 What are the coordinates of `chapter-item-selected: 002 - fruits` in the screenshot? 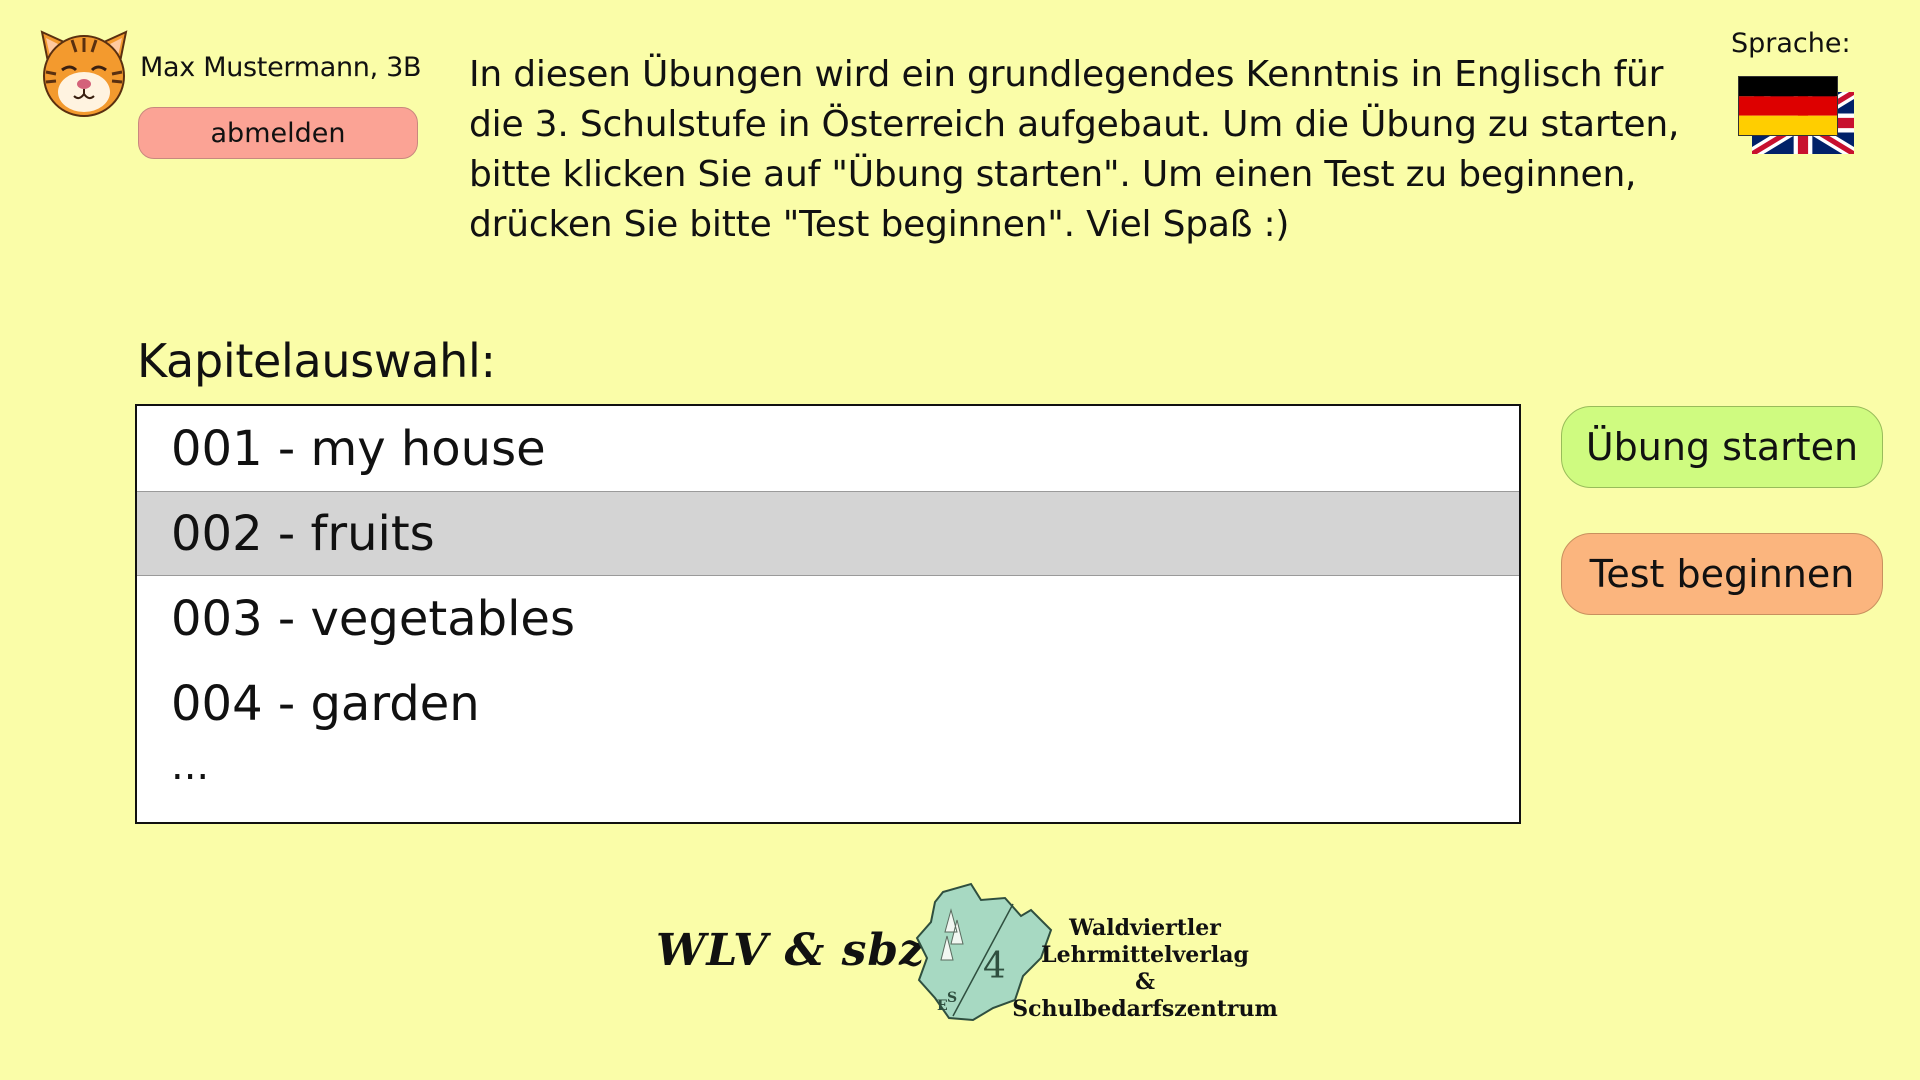 It's located at (828, 533).